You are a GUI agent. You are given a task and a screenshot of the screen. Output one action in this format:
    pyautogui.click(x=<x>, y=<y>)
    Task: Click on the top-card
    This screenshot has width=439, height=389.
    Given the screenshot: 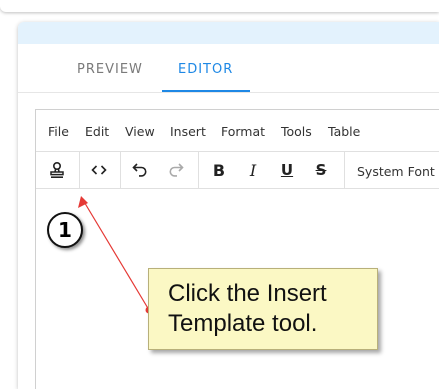 What is the action you would take?
    pyautogui.click(x=219, y=6)
    